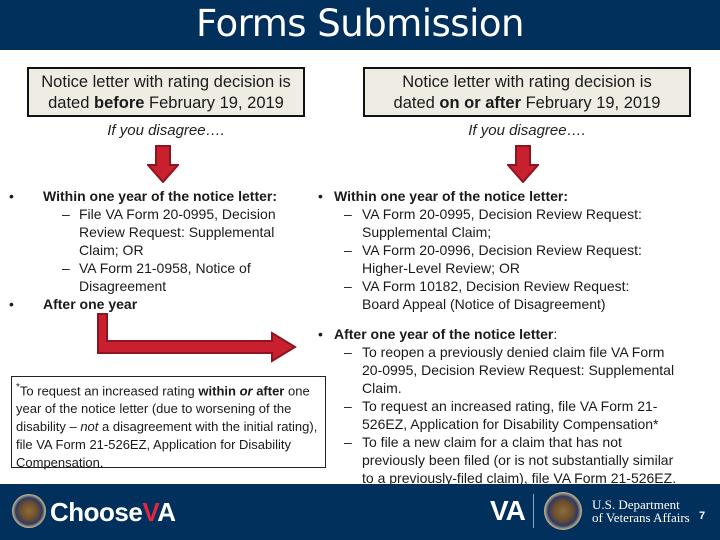 This screenshot has width=720, height=540. I want to click on note-bold: within, so click(219, 391).